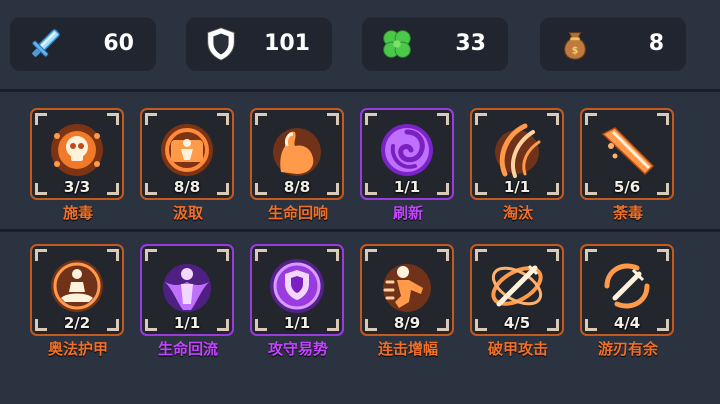 This screenshot has height=404, width=720. Describe the element at coordinates (297, 213) in the screenshot. I see `skill-name: 生命回响` at that location.